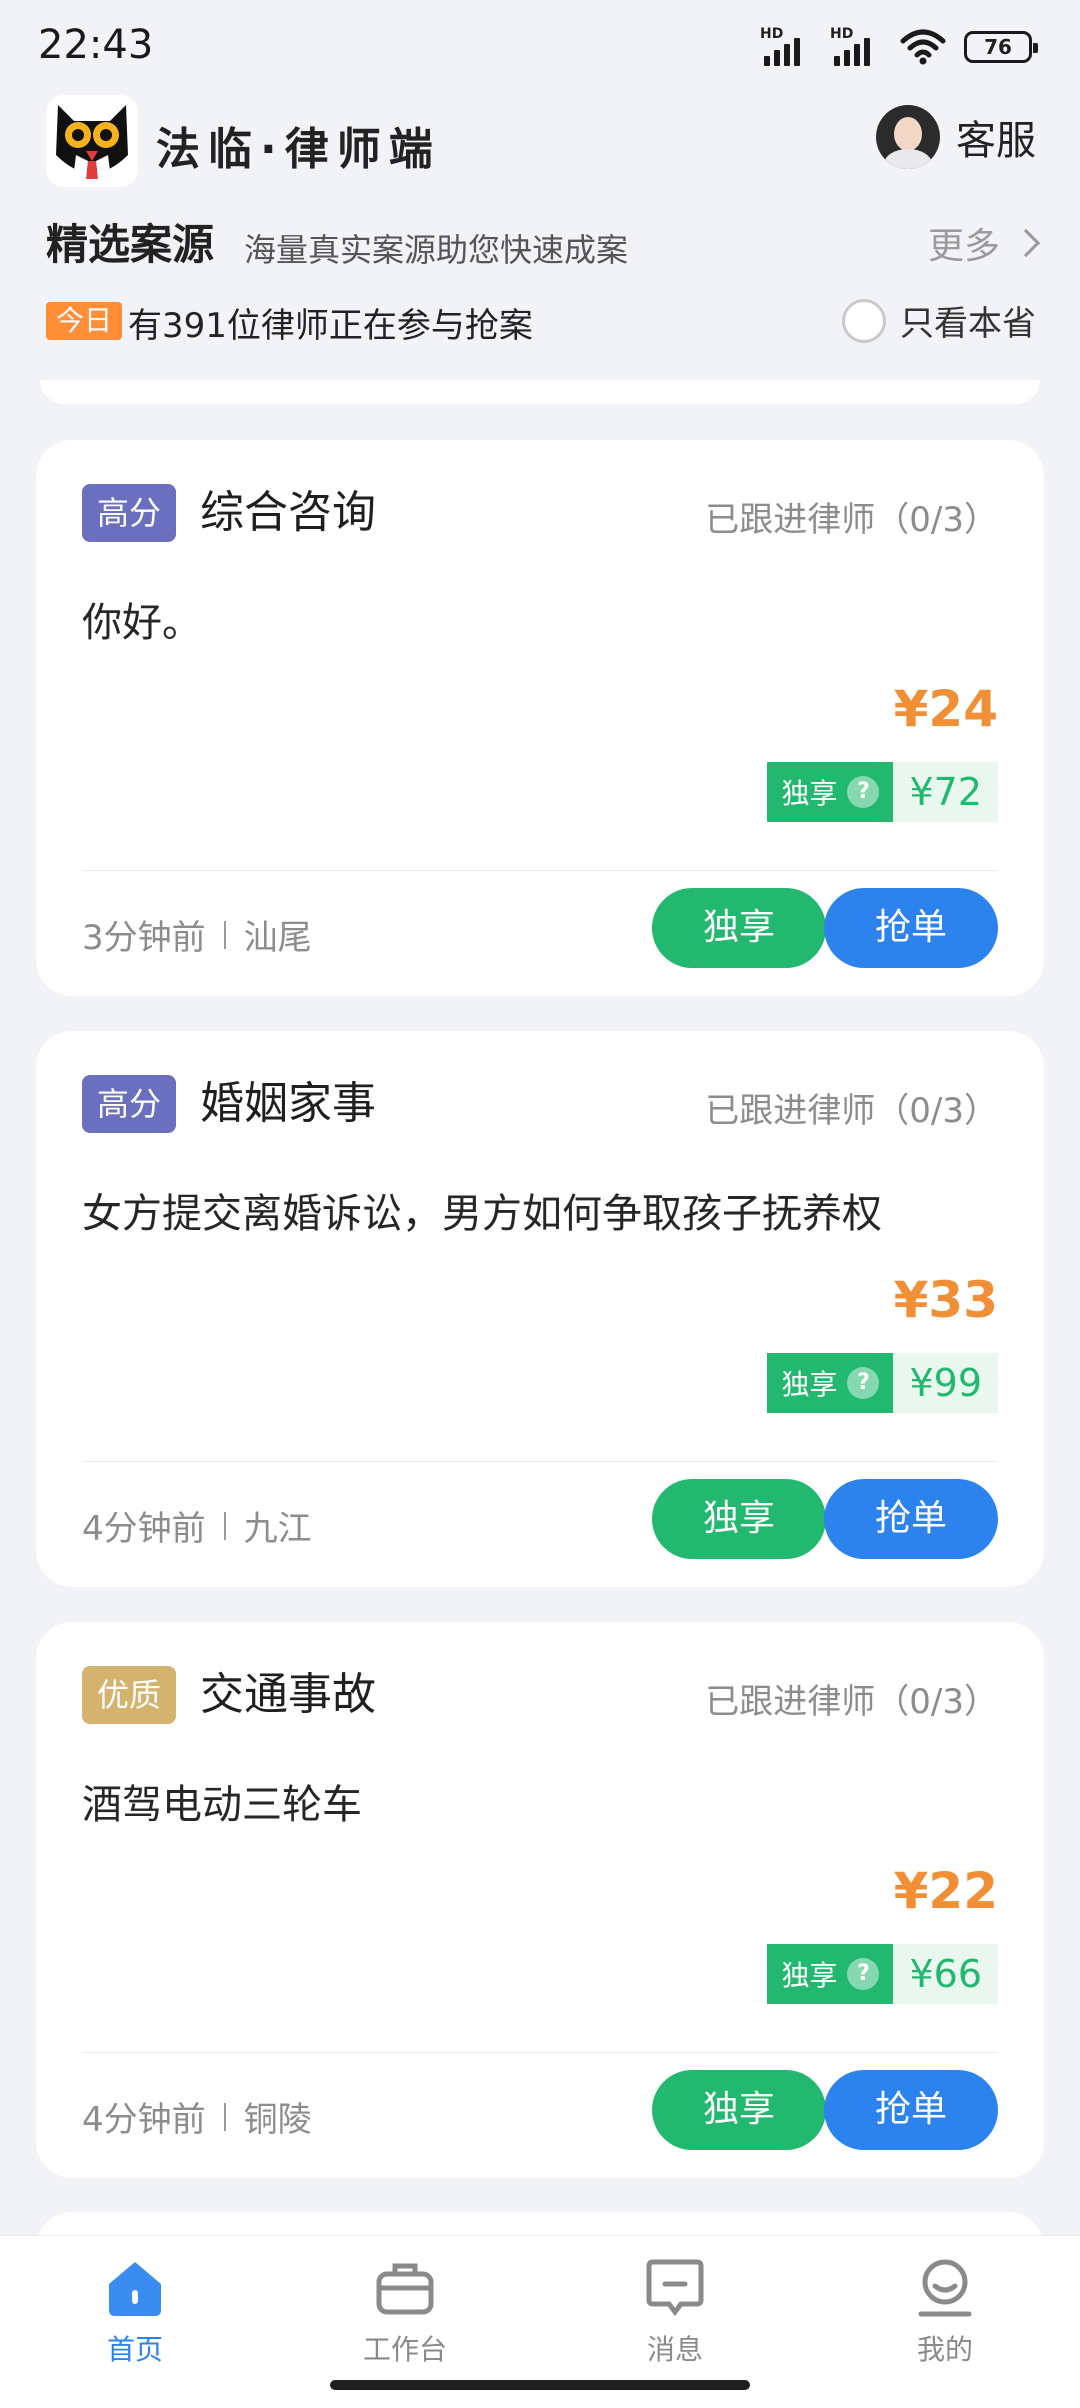 This screenshot has width=1080, height=2408. I want to click on nav-profile: 我的, so click(945, 2312).